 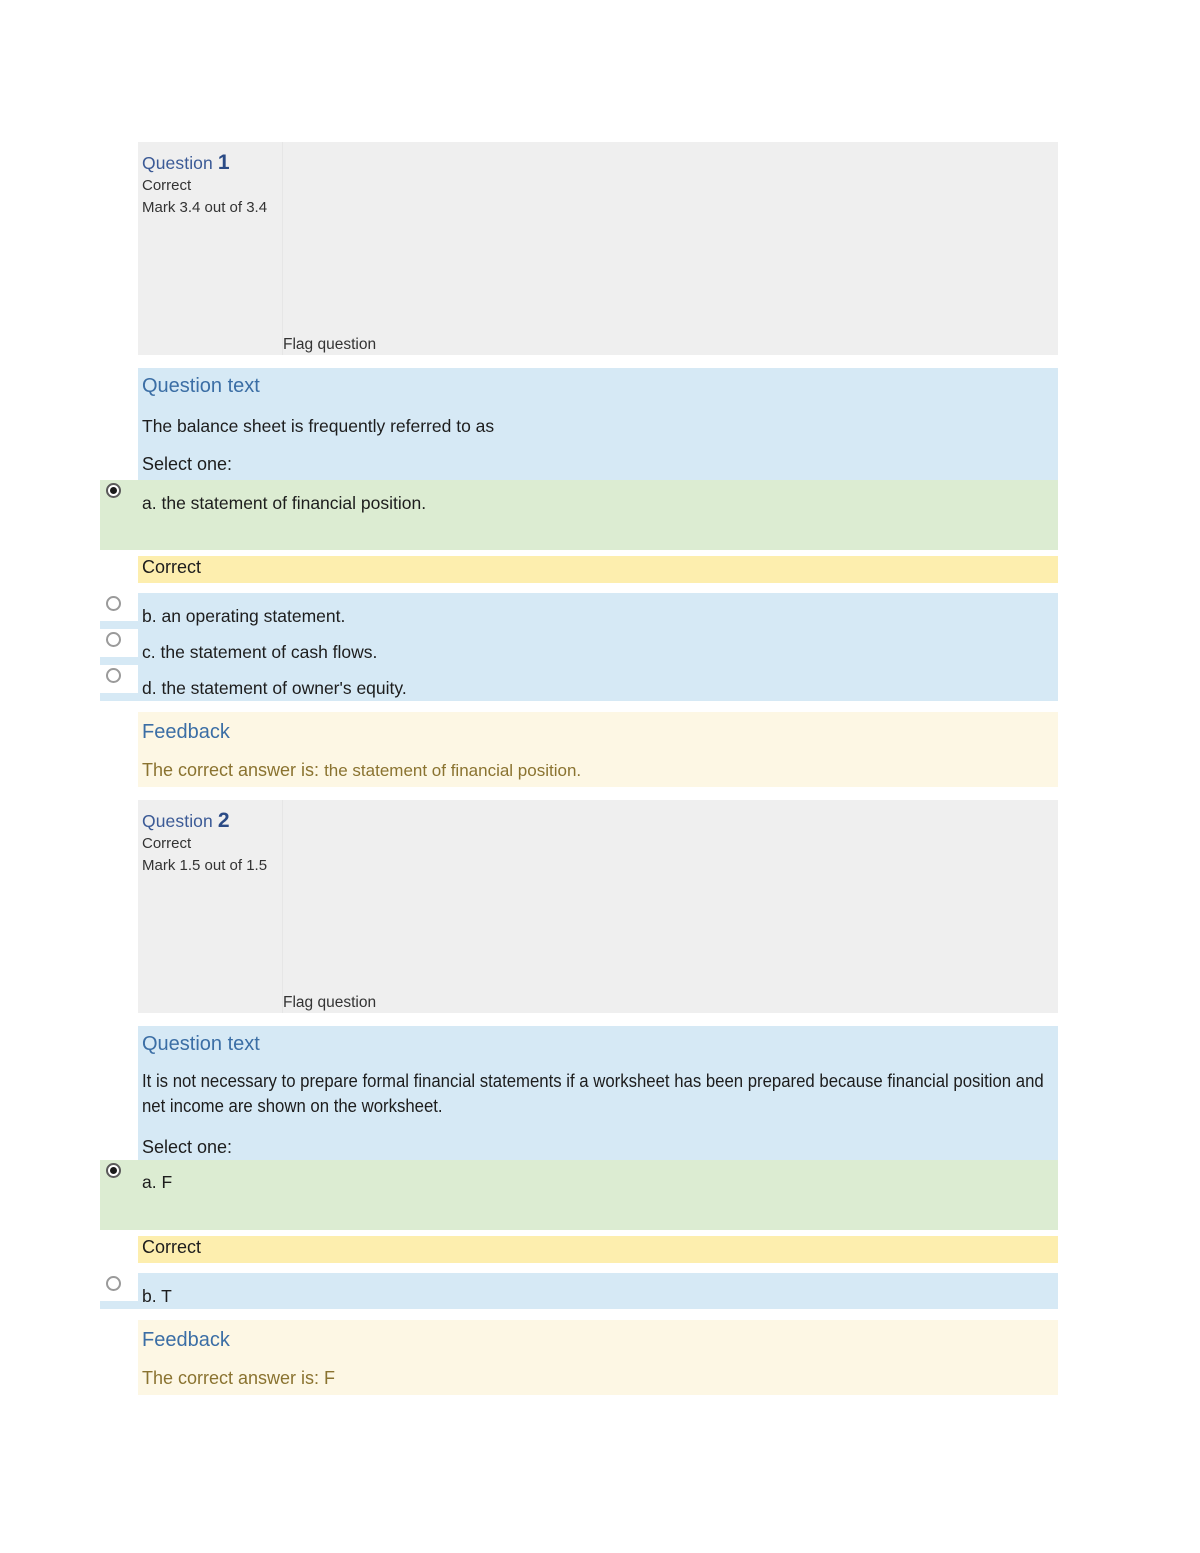 I want to click on question-2-select-one: Select one:, so click(x=187, y=1147).